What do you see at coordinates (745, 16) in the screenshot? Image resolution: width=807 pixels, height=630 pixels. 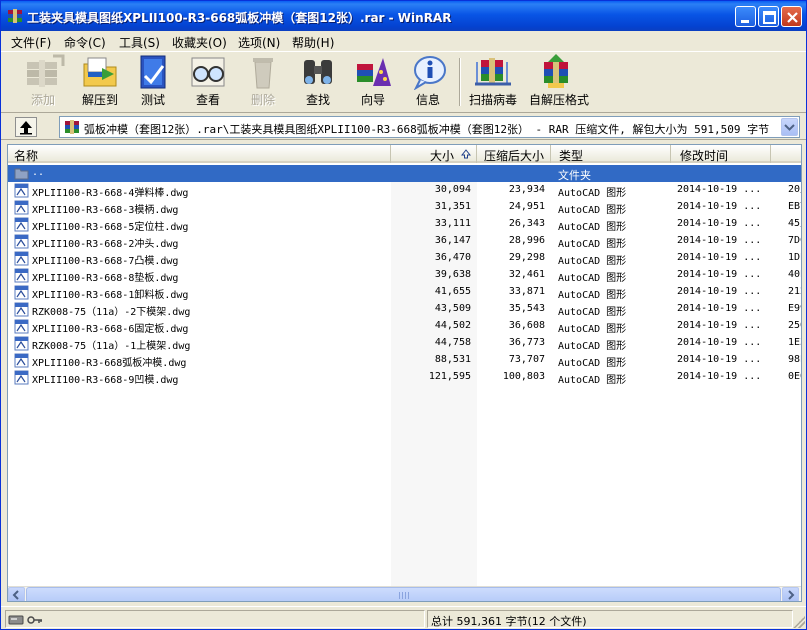 I see `minimize-button` at bounding box center [745, 16].